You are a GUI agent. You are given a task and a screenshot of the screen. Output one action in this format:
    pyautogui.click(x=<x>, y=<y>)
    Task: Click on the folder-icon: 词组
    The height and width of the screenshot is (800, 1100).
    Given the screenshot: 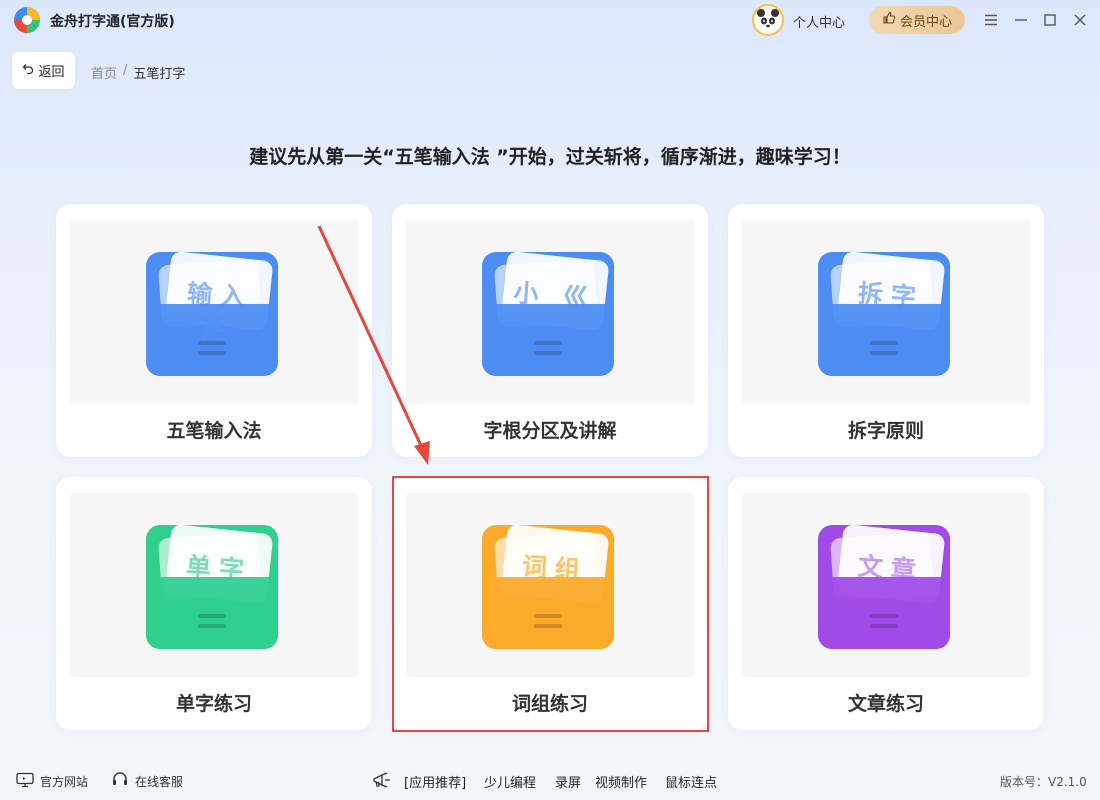 What is the action you would take?
    pyautogui.click(x=548, y=586)
    